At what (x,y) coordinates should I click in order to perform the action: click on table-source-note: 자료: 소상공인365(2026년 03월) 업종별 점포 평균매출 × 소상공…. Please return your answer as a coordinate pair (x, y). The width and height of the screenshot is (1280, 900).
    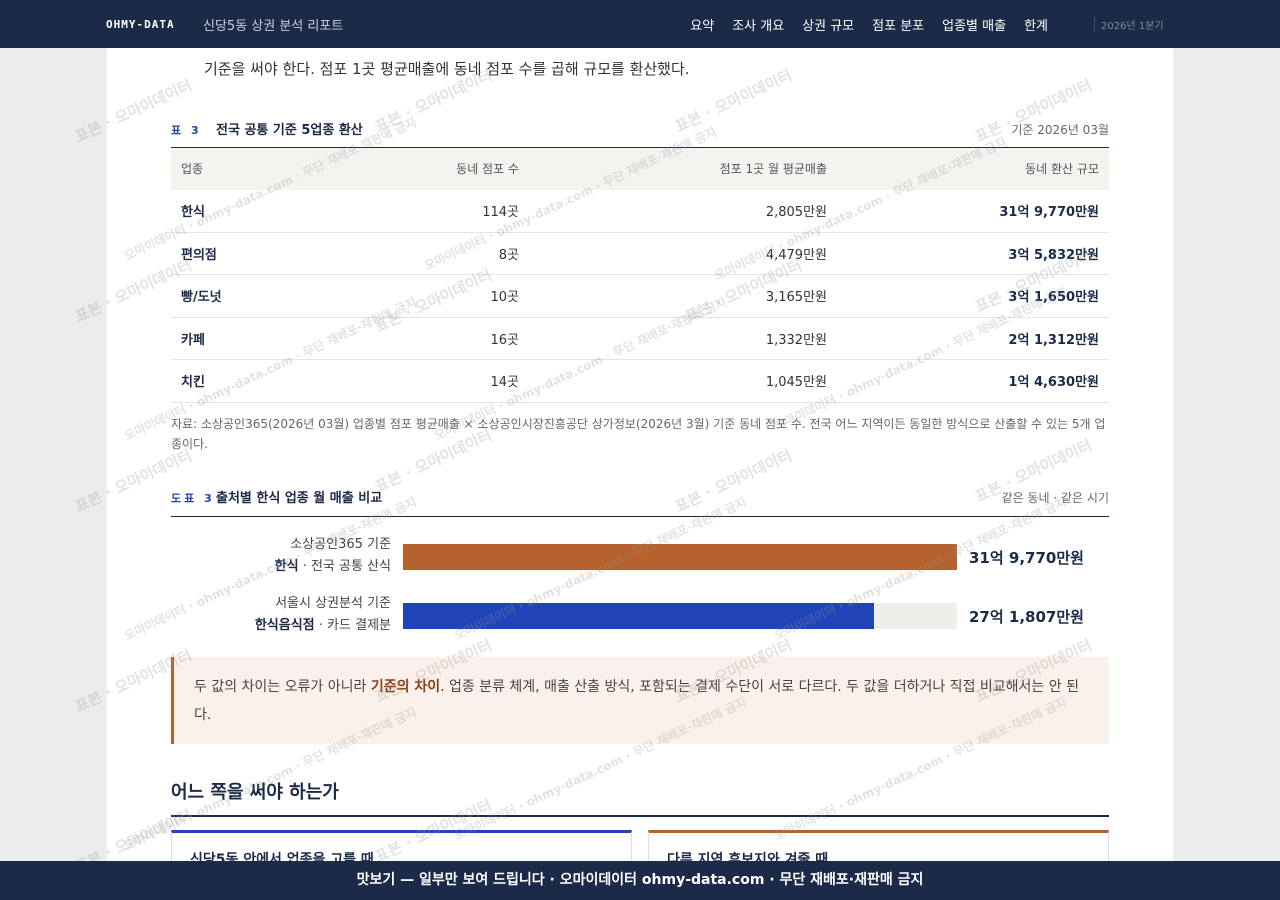
    Looking at the image, I should click on (638, 434).